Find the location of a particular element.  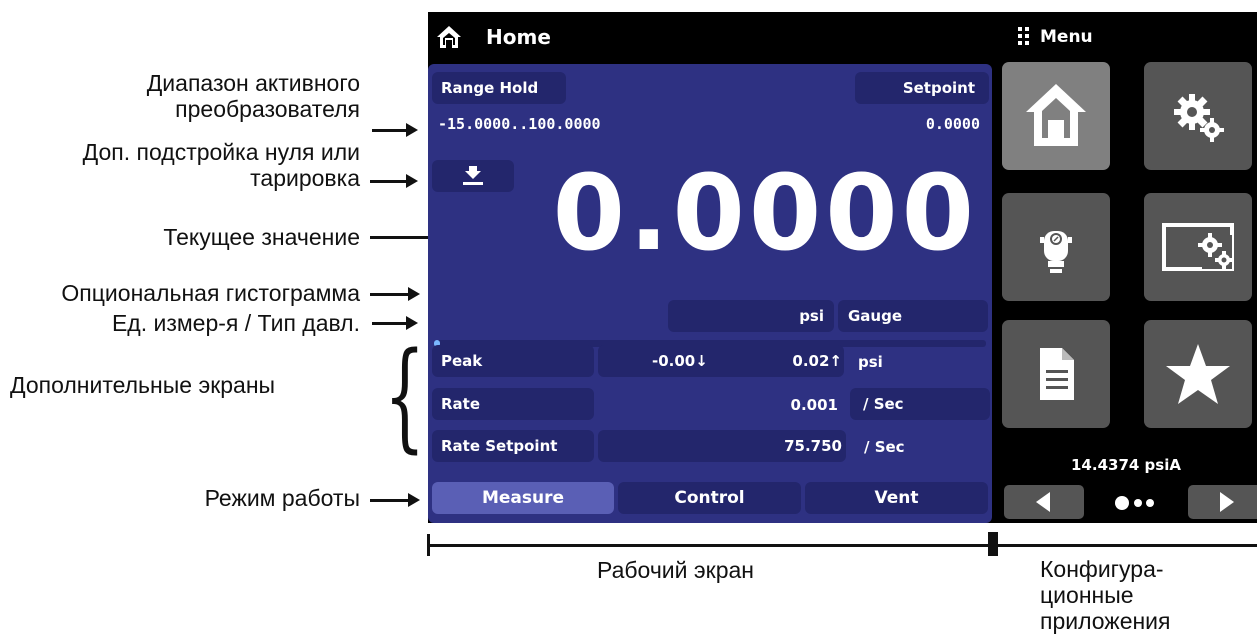

app-settings-tile is located at coordinates (1198, 116).